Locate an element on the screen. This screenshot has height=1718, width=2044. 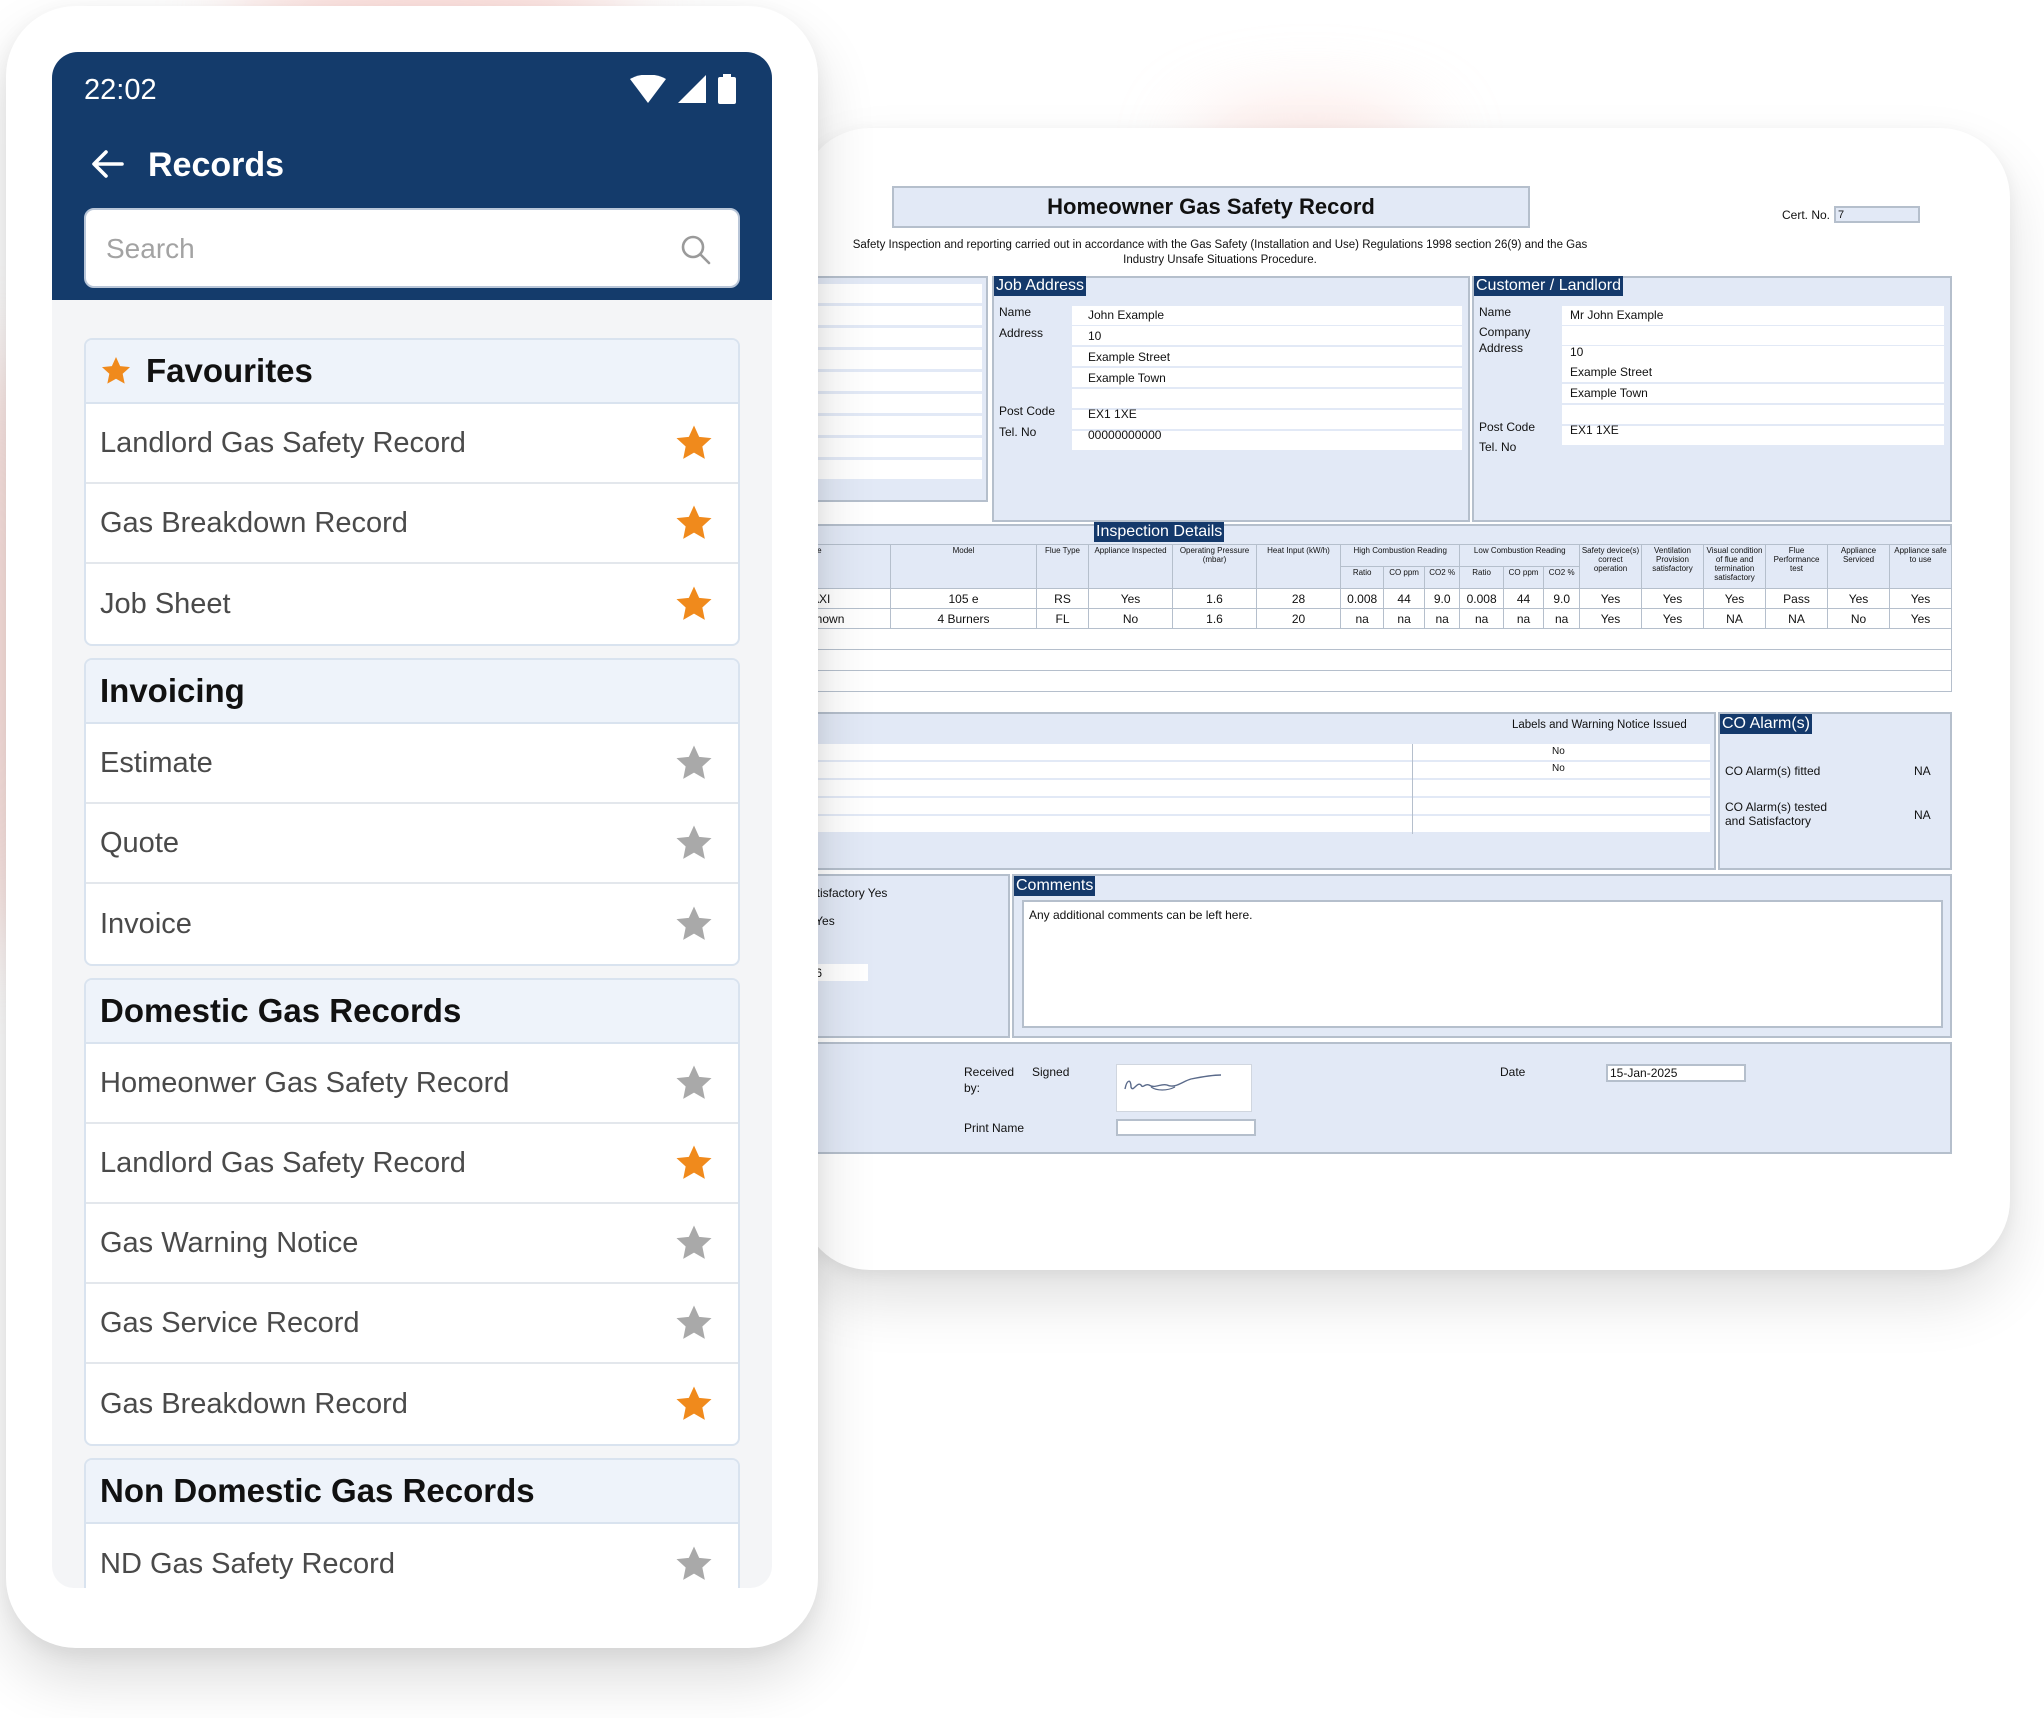
non-domestic-gas-title: Non Domestic Gas Records is located at coordinates (317, 1490).